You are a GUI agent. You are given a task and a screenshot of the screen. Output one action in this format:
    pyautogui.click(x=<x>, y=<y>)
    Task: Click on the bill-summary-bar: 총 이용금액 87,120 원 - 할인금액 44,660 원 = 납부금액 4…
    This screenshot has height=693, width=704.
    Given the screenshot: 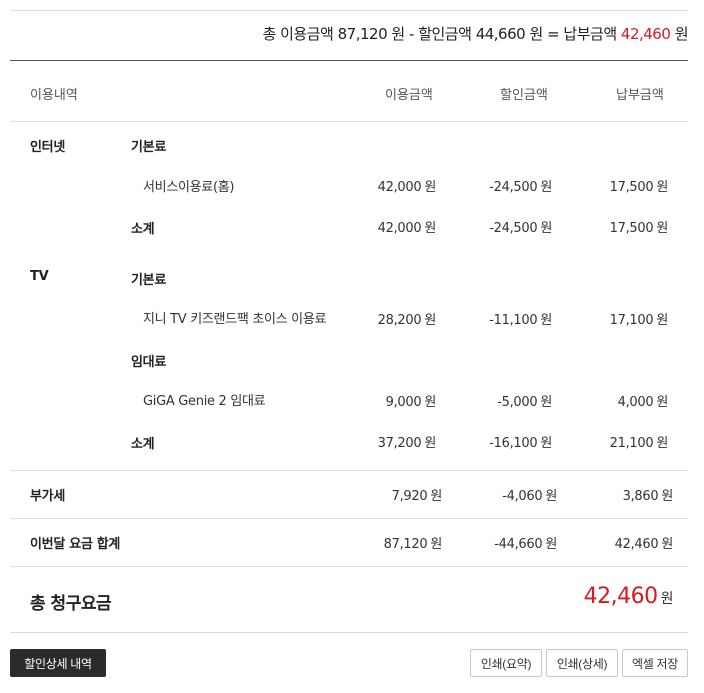 What is the action you would take?
    pyautogui.click(x=349, y=35)
    